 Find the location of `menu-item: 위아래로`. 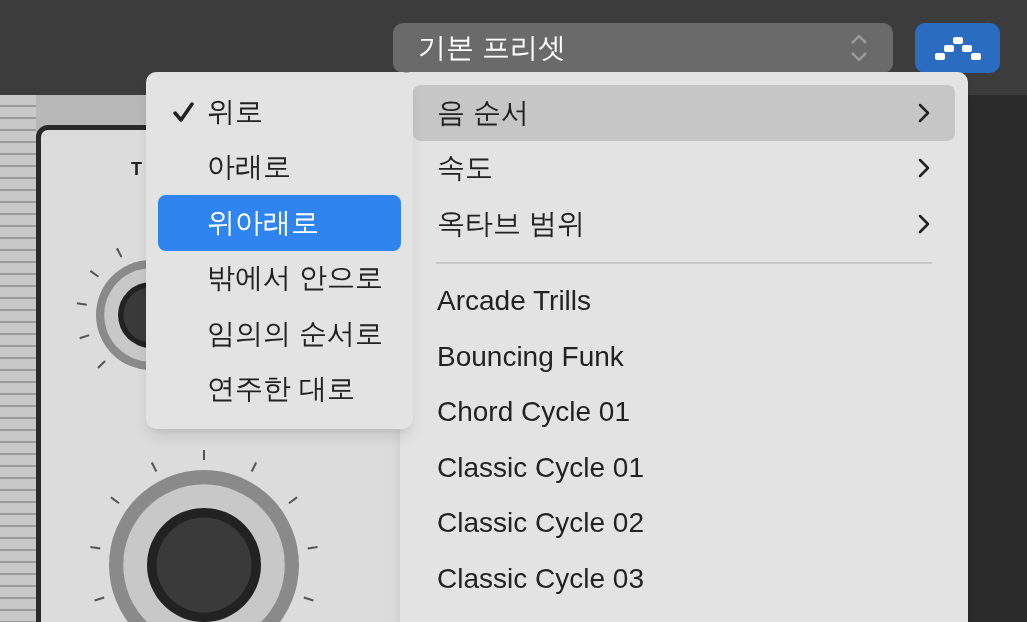

menu-item: 위아래로 is located at coordinates (279, 223).